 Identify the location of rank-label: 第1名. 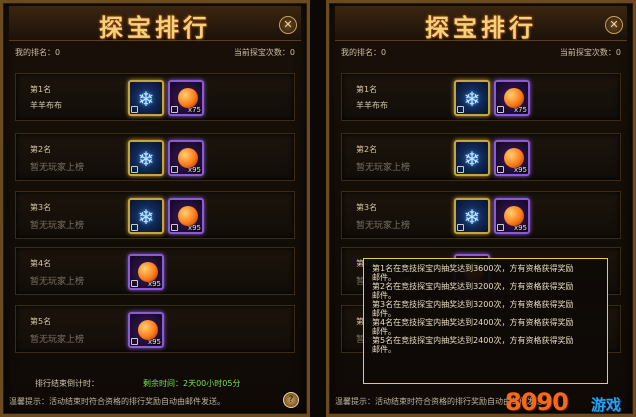
(367, 89).